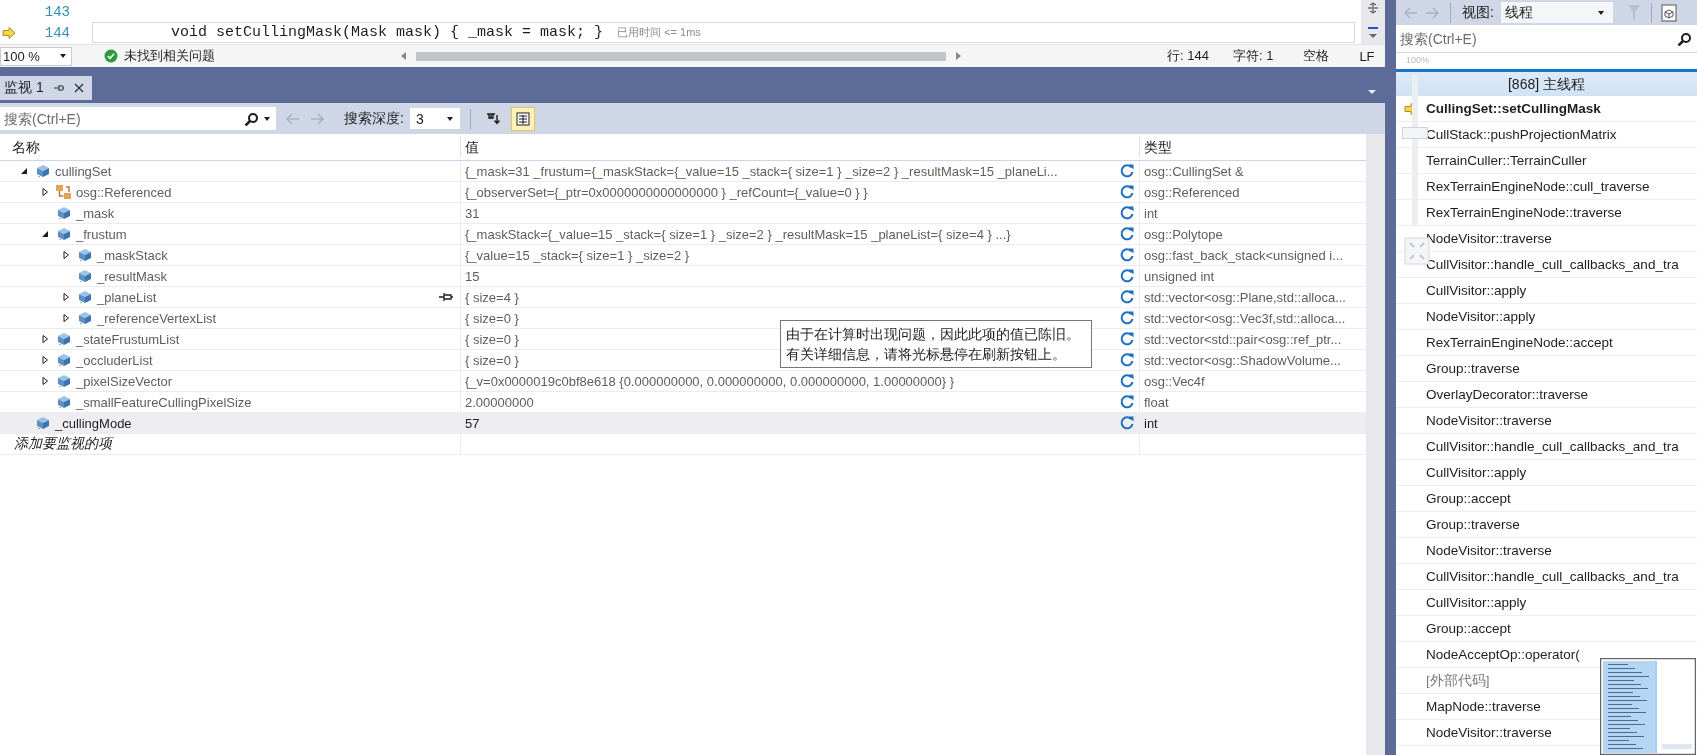 Image resolution: width=1697 pixels, height=755 pixels. I want to click on stack-frame: [外部代码], so click(1458, 680).